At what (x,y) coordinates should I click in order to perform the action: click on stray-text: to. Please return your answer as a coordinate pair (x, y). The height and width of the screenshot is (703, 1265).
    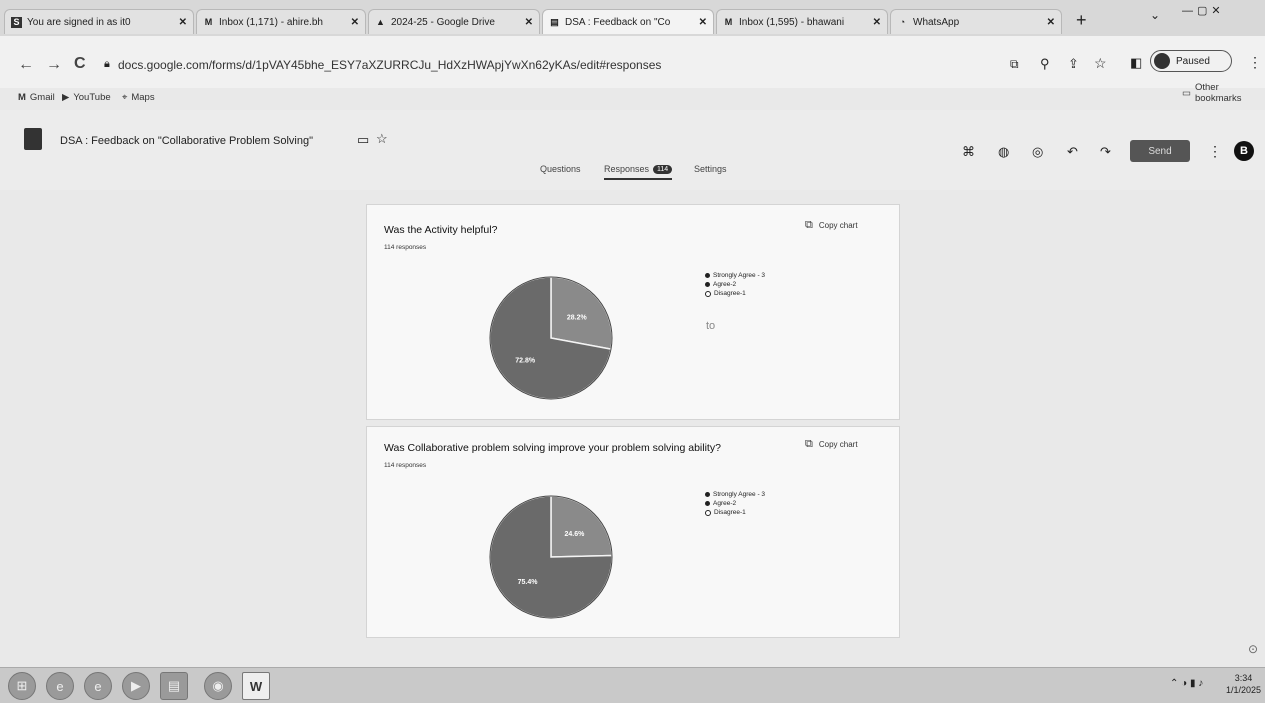
    Looking at the image, I should click on (711, 326).